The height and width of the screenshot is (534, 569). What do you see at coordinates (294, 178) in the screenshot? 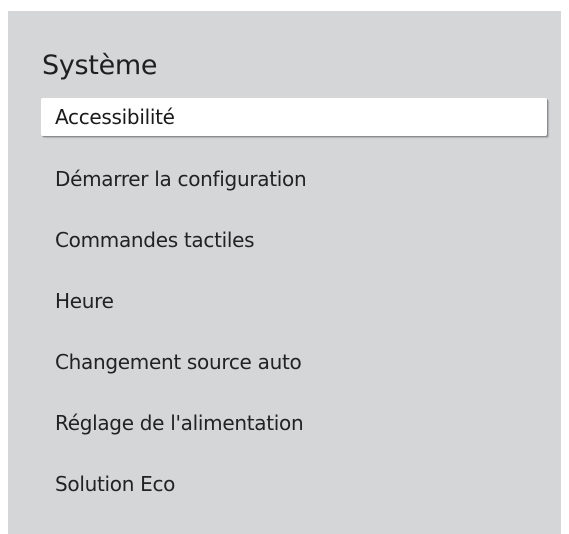
I see `menu-item-start-setup: Démarrer la configuration` at bounding box center [294, 178].